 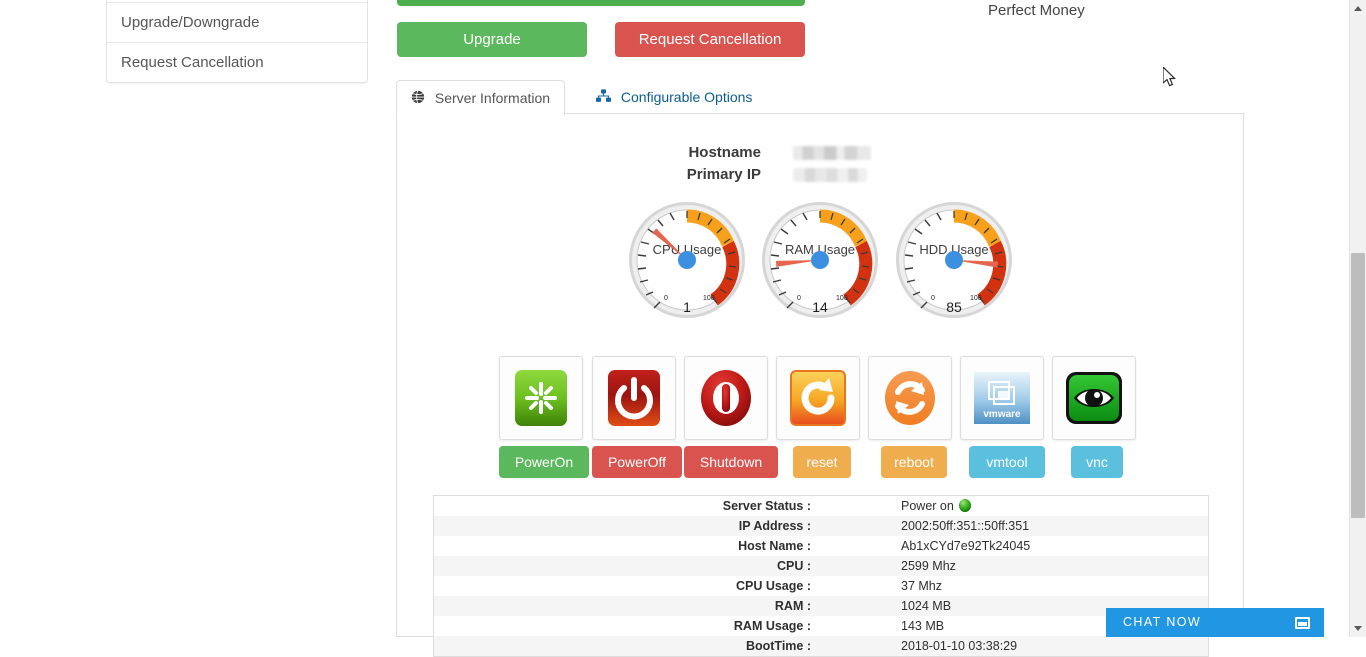 I want to click on row-value: Ab1xCYd7e92Tk24045, so click(x=966, y=546).